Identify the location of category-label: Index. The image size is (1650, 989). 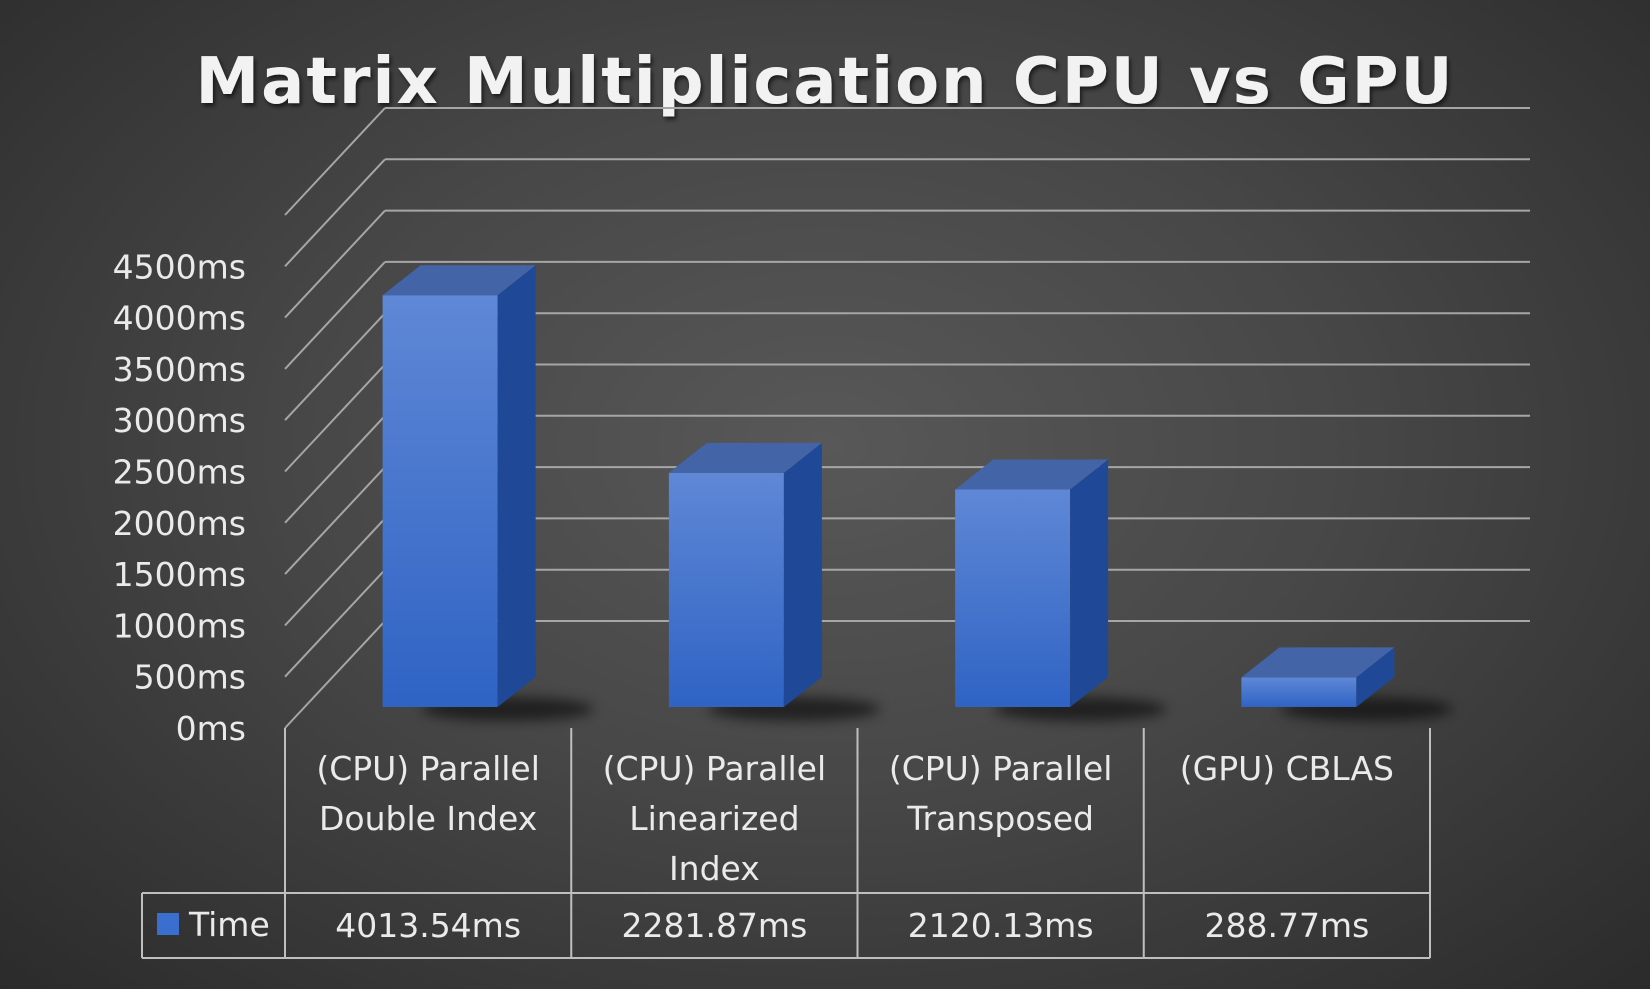
(714, 868).